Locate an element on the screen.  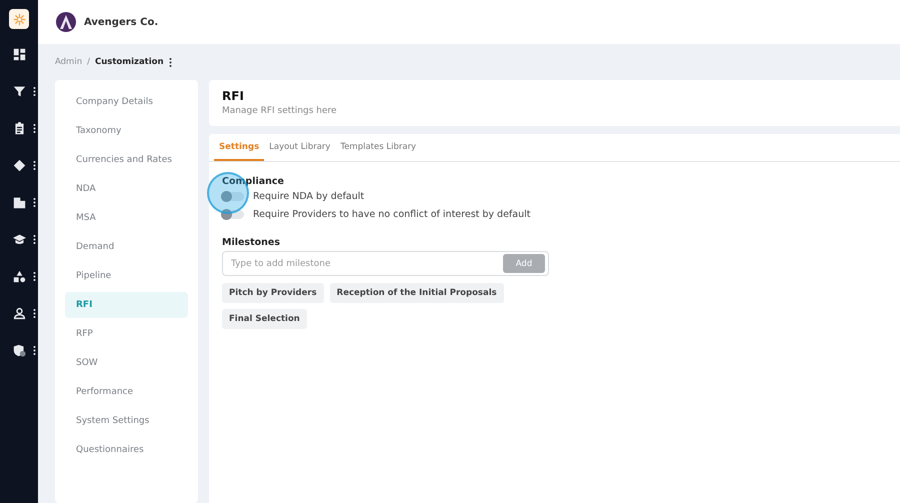
shapes-icon is located at coordinates (19, 276).